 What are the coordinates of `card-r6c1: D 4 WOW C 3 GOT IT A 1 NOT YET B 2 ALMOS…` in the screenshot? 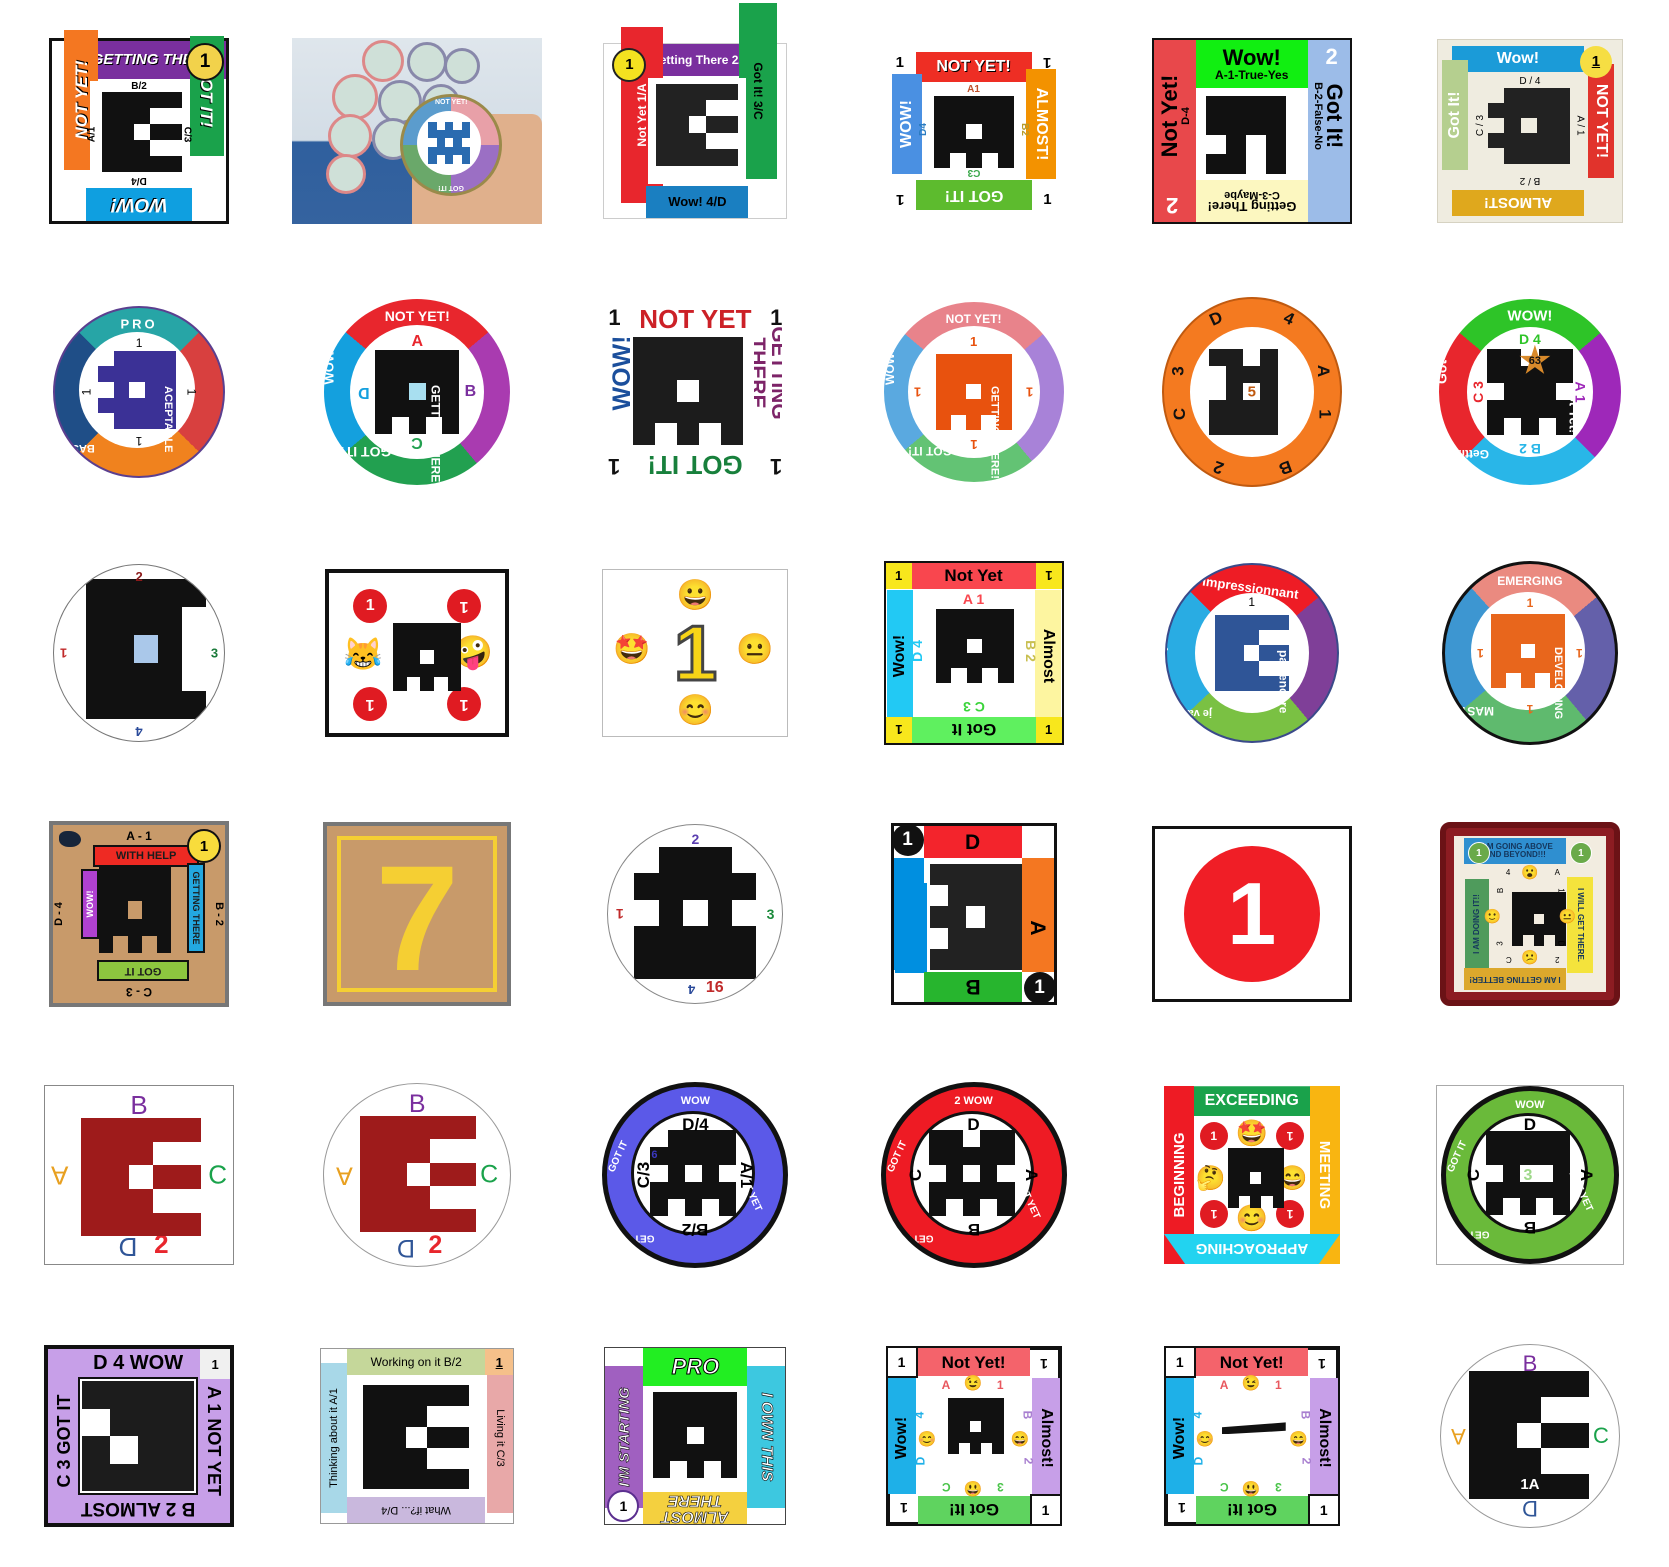 It's located at (139, 1436).